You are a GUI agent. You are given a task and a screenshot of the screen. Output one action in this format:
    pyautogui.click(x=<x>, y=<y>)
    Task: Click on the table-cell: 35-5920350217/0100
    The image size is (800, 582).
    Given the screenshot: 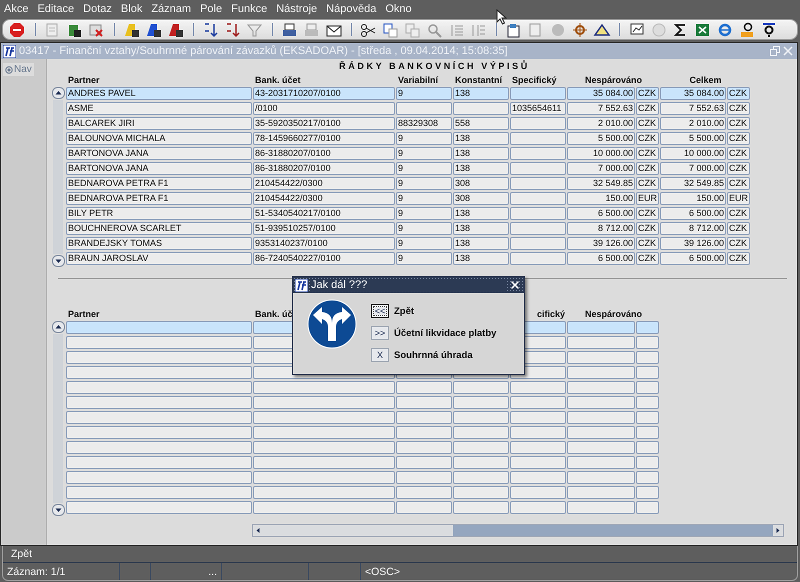 What is the action you would take?
    pyautogui.click(x=324, y=123)
    